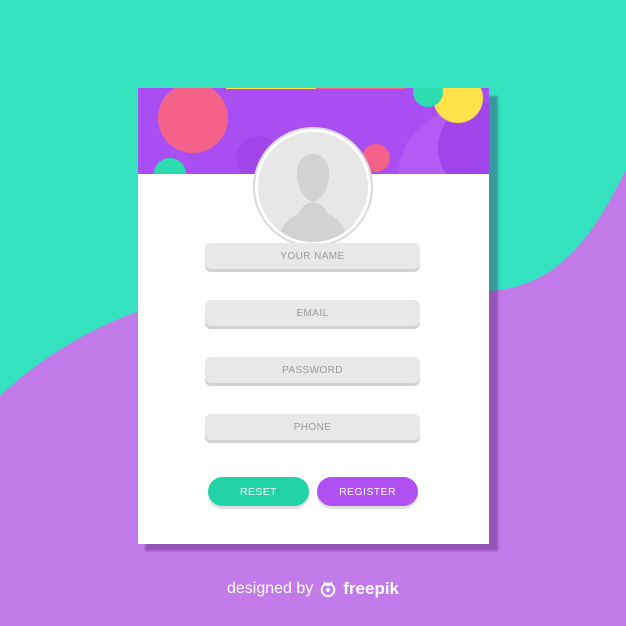 This screenshot has width=626, height=626. What do you see at coordinates (367, 491) in the screenshot?
I see `register-button: REGISTER` at bounding box center [367, 491].